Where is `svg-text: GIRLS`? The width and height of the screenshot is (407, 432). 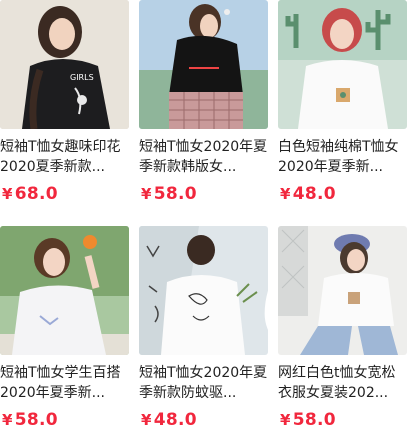
svg-text: GIRLS is located at coordinates (82, 77).